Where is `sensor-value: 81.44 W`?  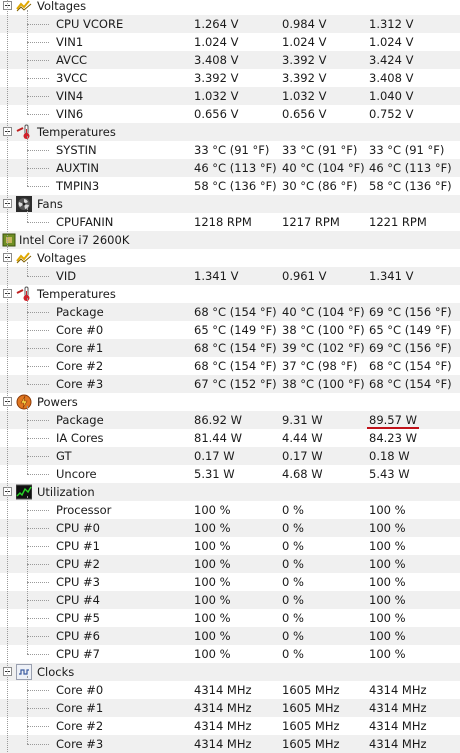
sensor-value: 81.44 W is located at coordinates (218, 438).